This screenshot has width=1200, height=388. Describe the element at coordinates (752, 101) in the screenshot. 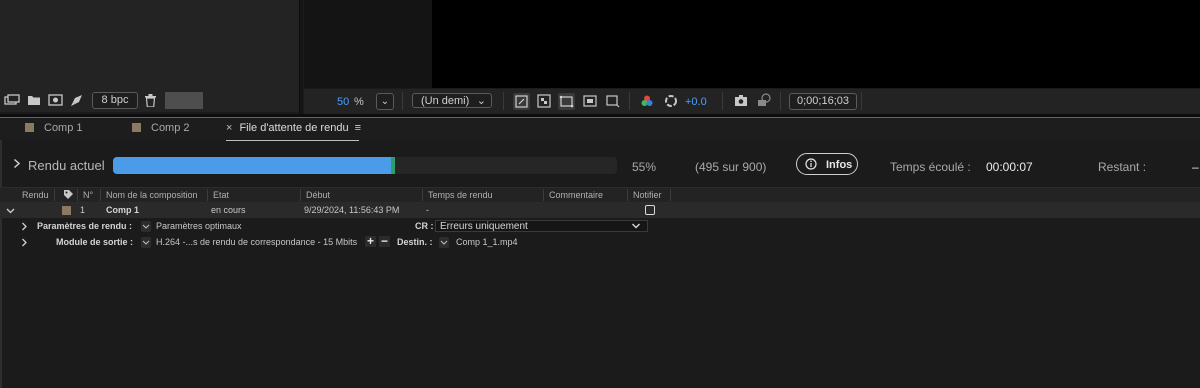

I see `viewer-toolbar: 50 % ⌄ (Un demi) ⌄ +0.0 0;00;16;03` at that location.